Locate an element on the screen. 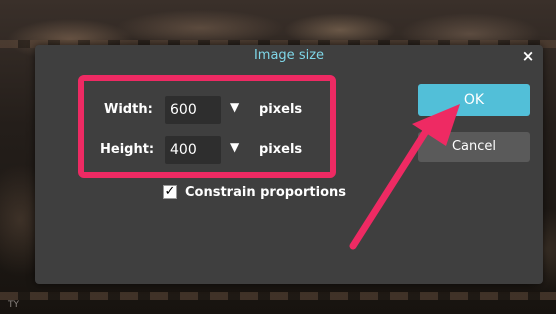 This screenshot has width=556, height=314. width-unit: pixels is located at coordinates (281, 109).